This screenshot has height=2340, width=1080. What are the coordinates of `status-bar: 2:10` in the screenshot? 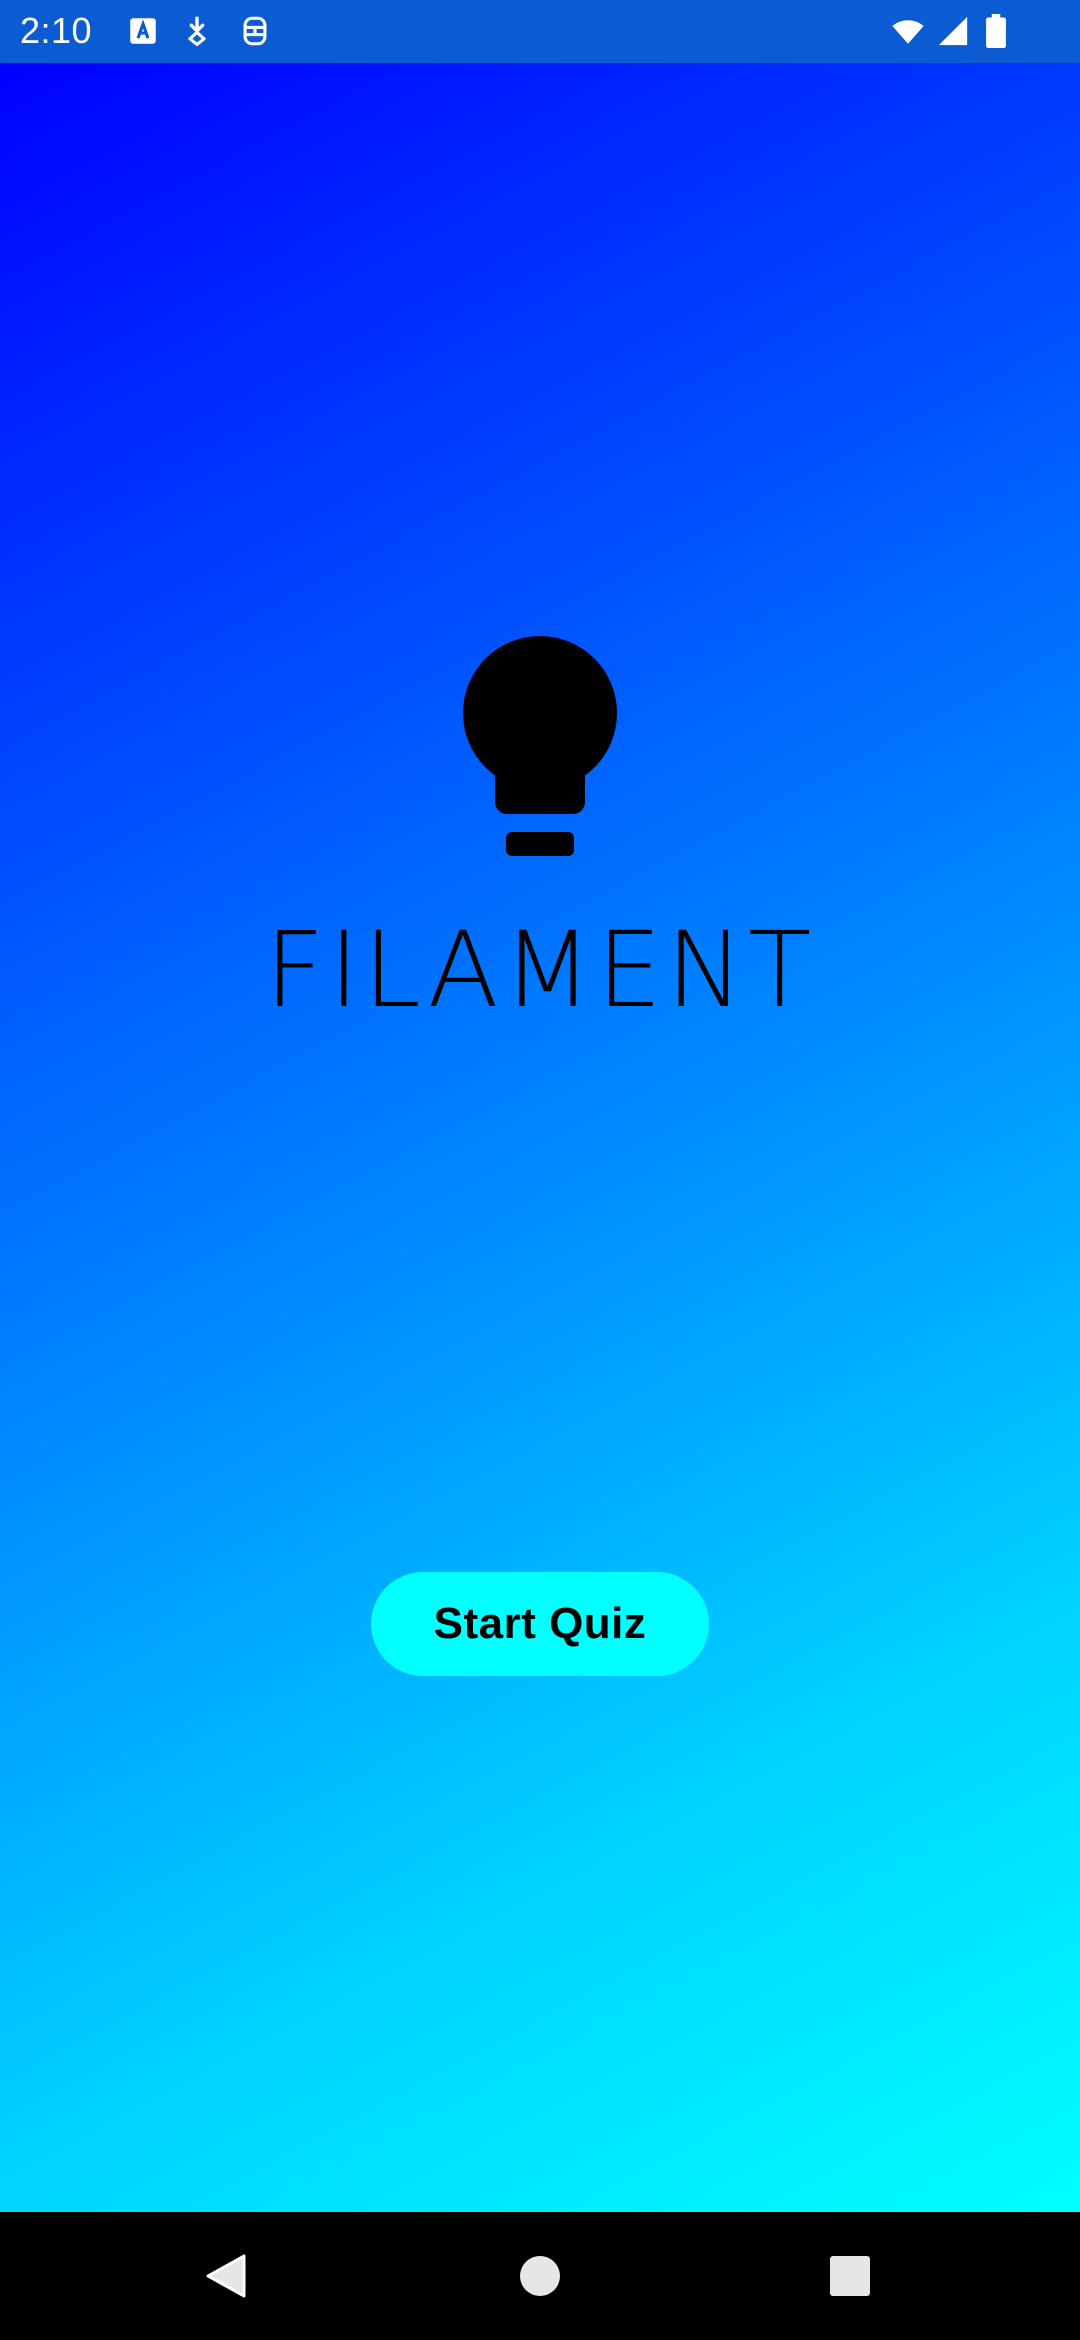 It's located at (540, 31).